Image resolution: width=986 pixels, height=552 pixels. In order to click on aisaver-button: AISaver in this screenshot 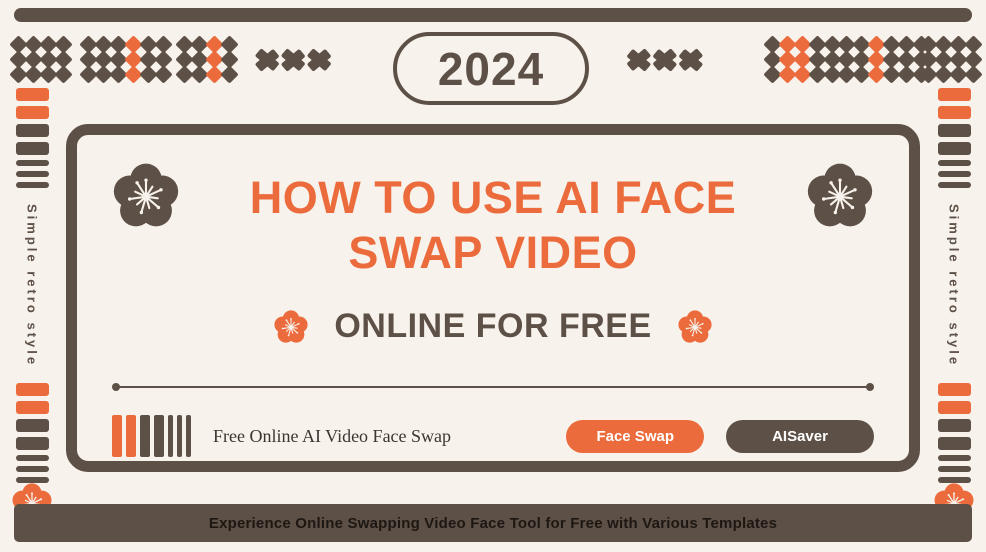, I will do `click(800, 436)`.